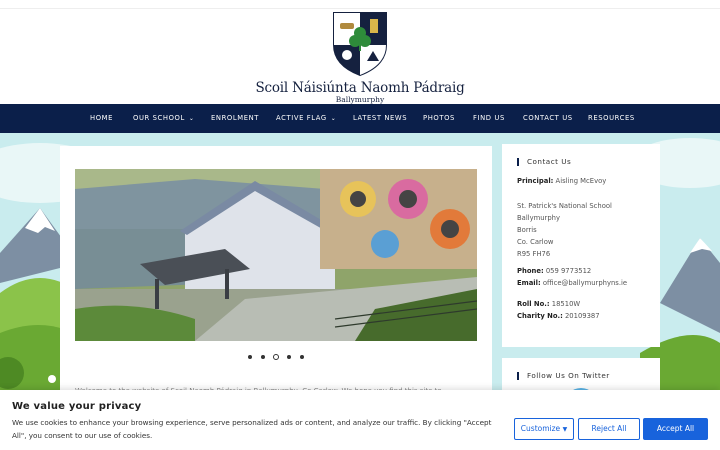  What do you see at coordinates (538, 218) in the screenshot?
I see `address-line-2: Ballymurphy` at bounding box center [538, 218].